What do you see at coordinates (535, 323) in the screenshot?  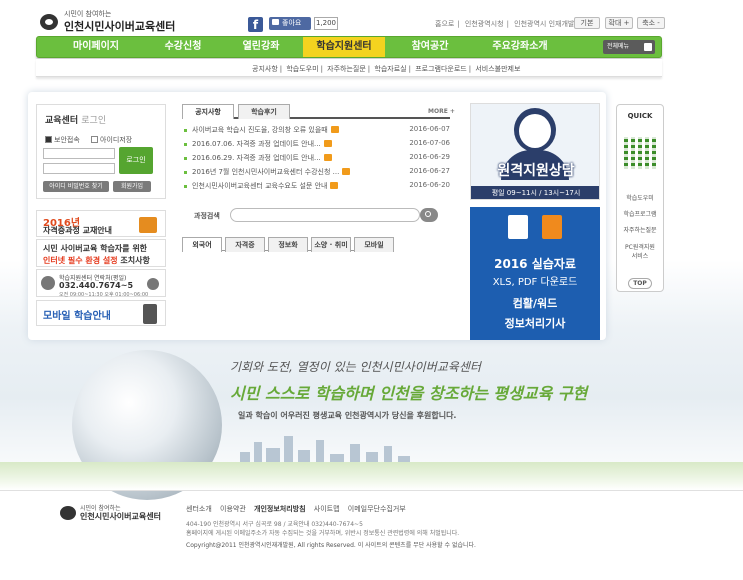 I see `materials-line4: 정보처리기사` at bounding box center [535, 323].